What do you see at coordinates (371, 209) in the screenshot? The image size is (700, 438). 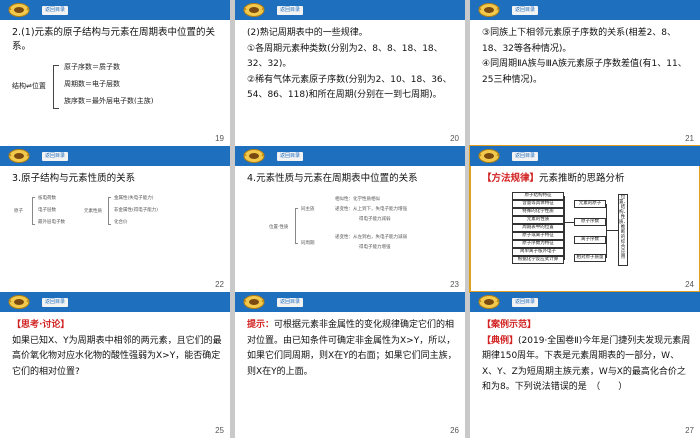 I see `diagram-node: 递变性：从上到下，失电子能力增强` at bounding box center [371, 209].